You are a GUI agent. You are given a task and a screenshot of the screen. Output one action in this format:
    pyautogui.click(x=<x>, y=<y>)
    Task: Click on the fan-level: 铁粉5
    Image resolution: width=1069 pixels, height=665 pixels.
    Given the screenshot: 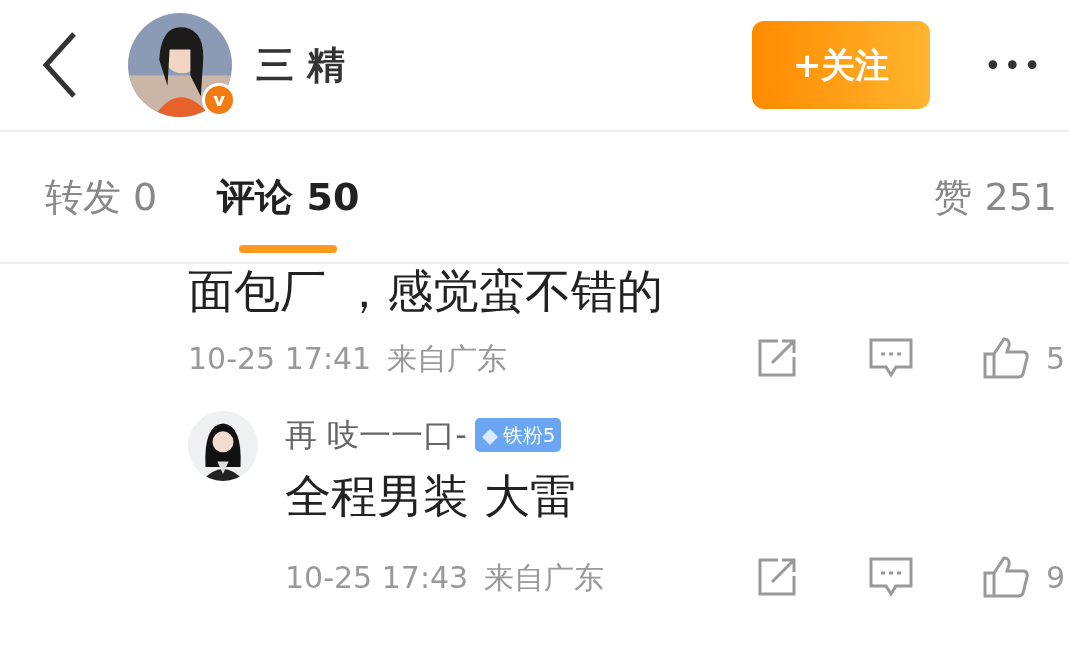 What is the action you would take?
    pyautogui.click(x=529, y=436)
    